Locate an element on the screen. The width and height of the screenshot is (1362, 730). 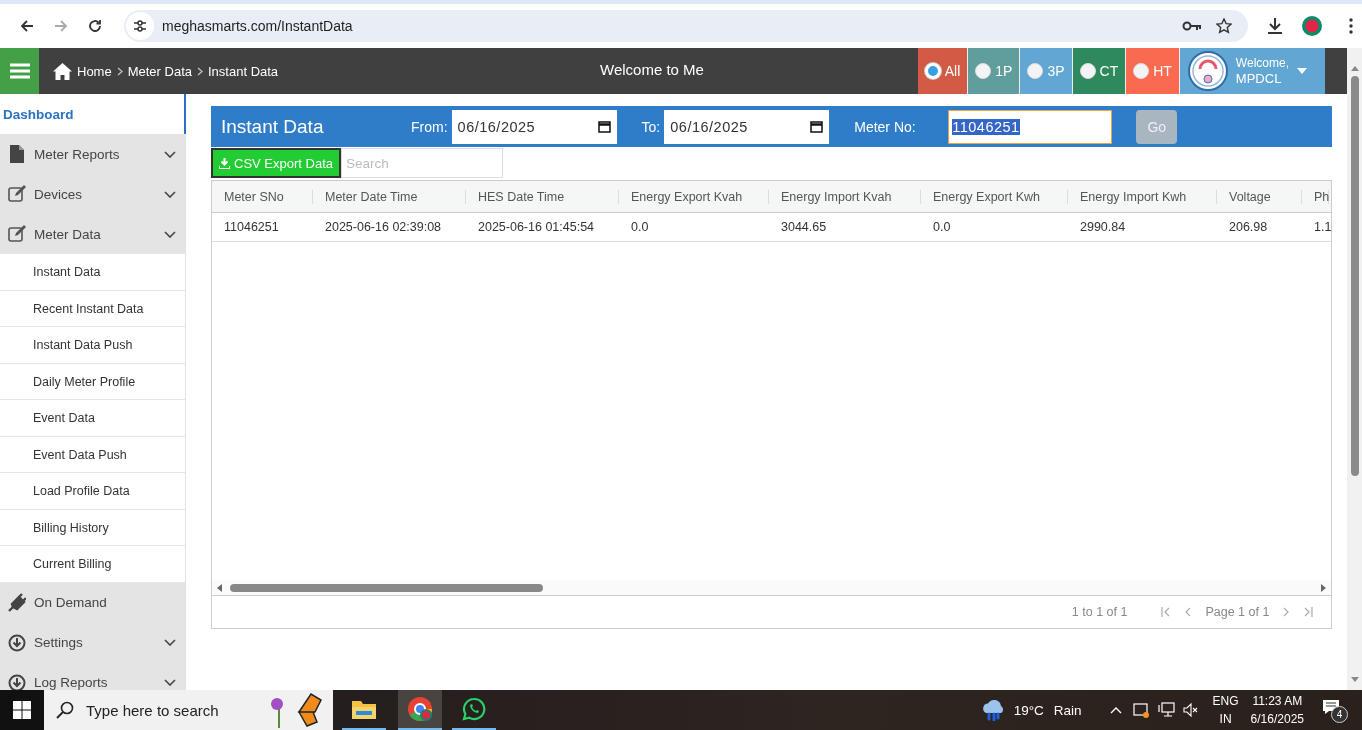
caret-down-icon is located at coordinates (1302, 71).